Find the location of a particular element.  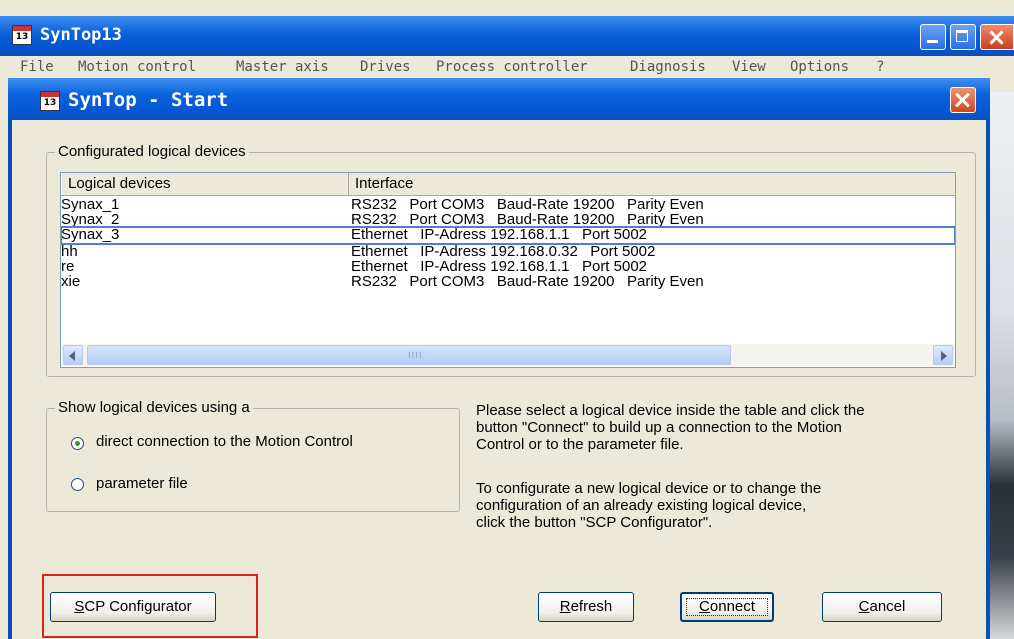

scroll-right-button is located at coordinates (943, 355).